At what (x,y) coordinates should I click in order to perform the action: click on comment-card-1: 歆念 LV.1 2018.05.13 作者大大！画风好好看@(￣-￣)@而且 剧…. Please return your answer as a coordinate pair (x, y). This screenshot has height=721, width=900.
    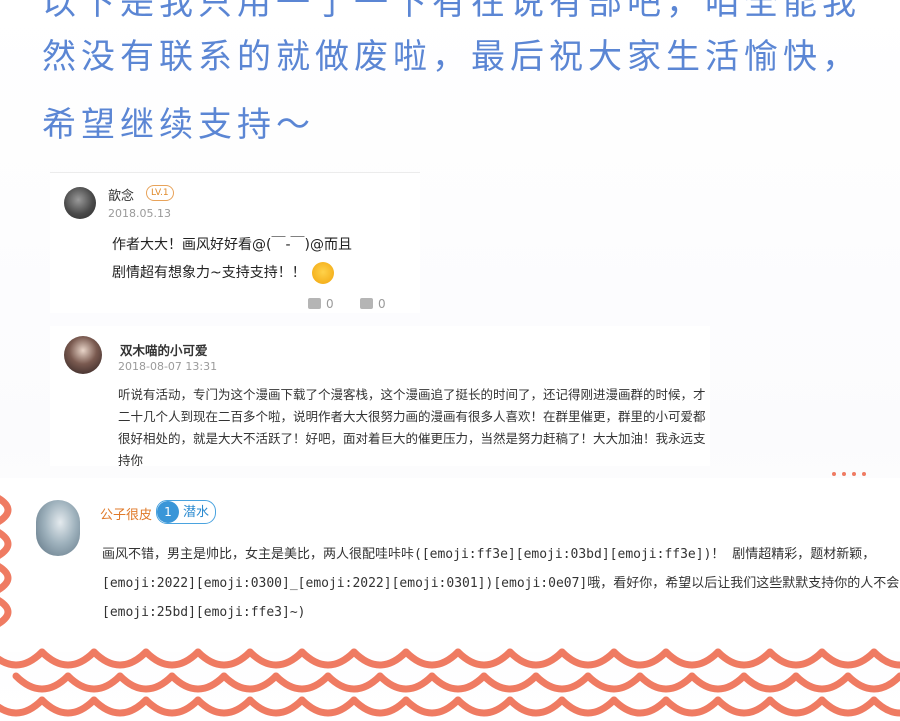
    Looking at the image, I should click on (235, 242).